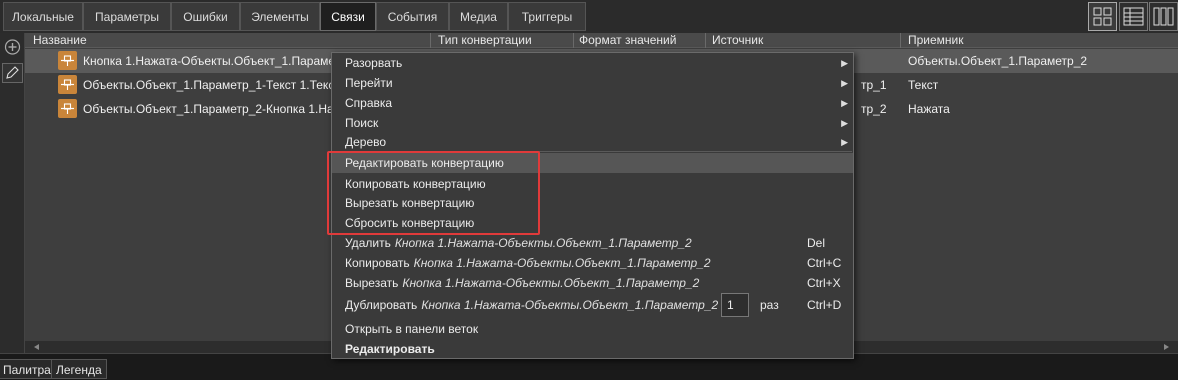 The height and width of the screenshot is (380, 1178). What do you see at coordinates (208, 109) in the screenshot?
I see `row-name: Объекты.Объект_1.Параметр_2-Кнопка 1.На` at bounding box center [208, 109].